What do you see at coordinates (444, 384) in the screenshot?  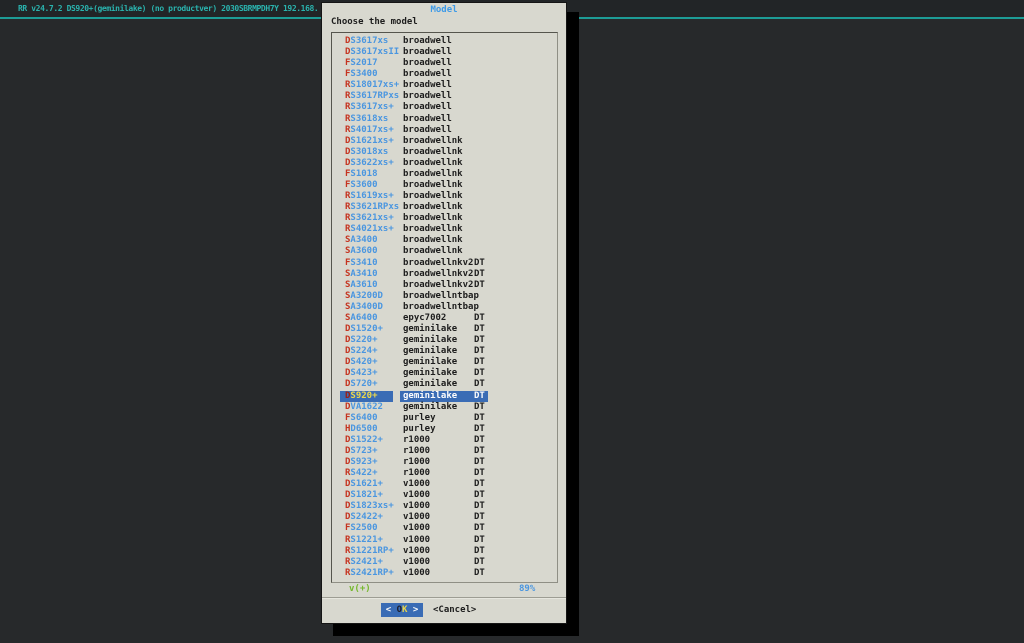 I see `list-item: DS720+ geminilake DT` at bounding box center [444, 384].